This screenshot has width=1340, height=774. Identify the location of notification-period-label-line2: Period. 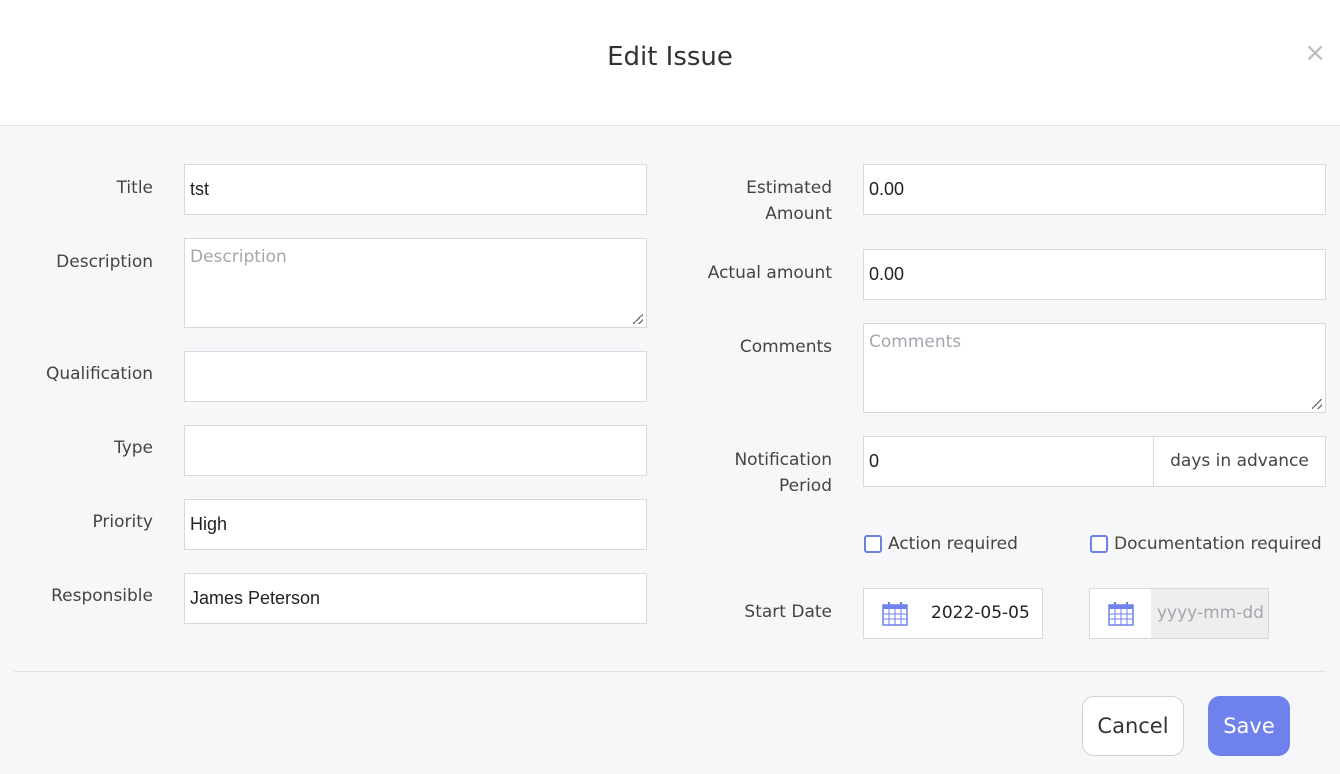
(805, 486).